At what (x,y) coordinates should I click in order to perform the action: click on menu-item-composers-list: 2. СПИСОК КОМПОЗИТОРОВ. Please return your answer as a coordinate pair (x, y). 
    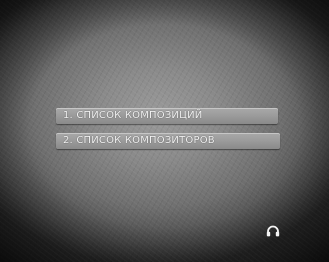
    Looking at the image, I should click on (168, 141).